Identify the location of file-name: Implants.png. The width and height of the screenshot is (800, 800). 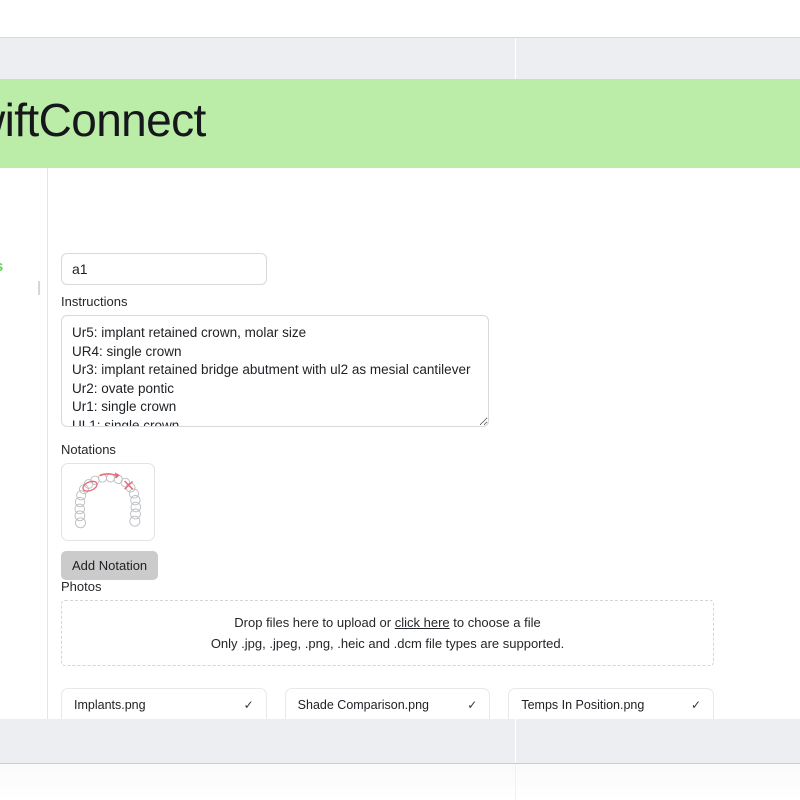
(110, 705).